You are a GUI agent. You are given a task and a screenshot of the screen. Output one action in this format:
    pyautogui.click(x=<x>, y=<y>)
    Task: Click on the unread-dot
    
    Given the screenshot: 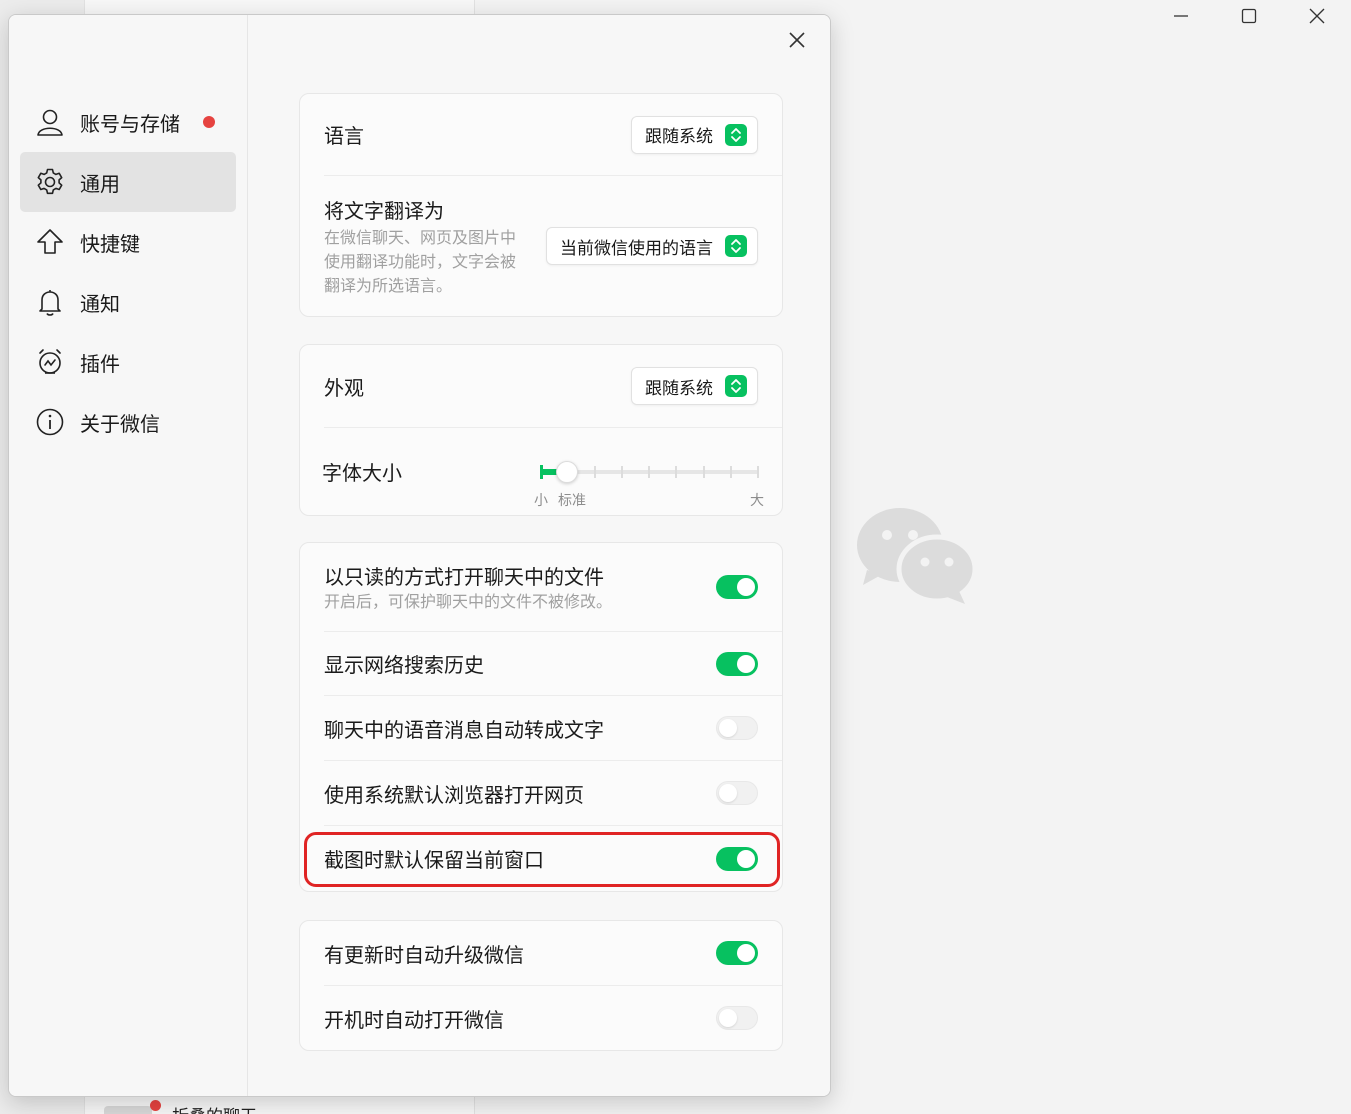 What is the action you would take?
    pyautogui.click(x=155, y=1105)
    